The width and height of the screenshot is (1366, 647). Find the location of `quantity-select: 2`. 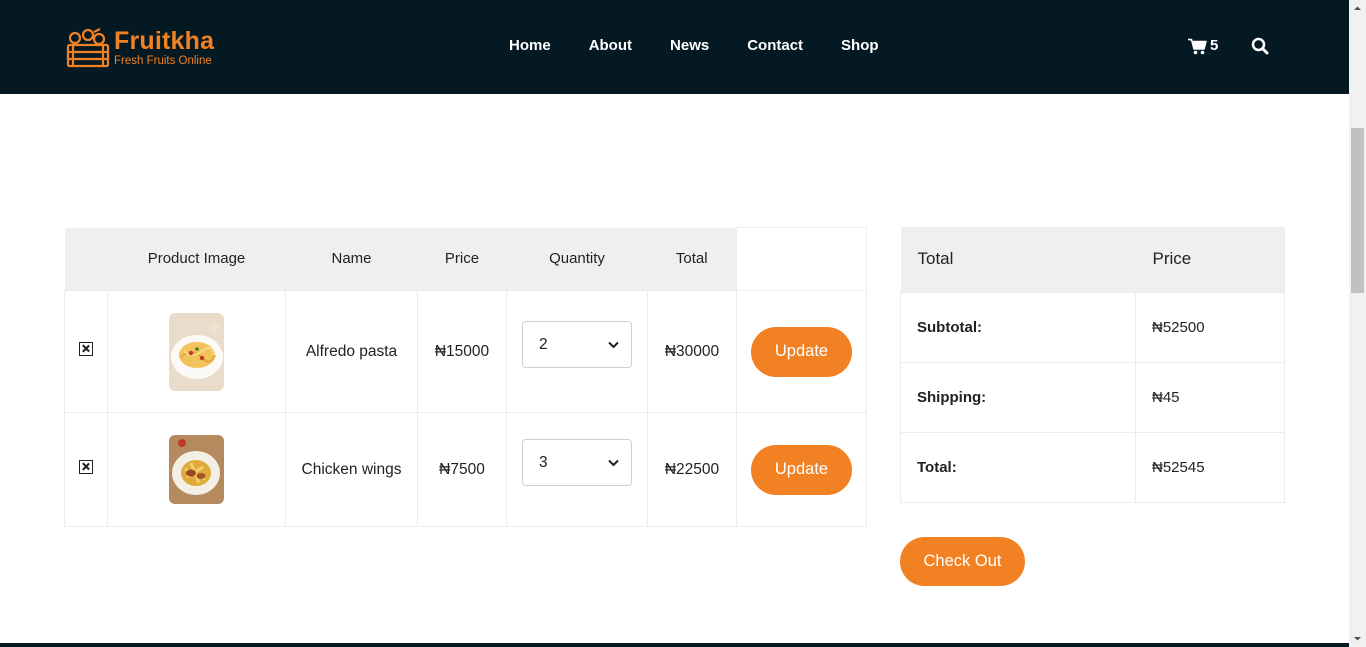

quantity-select: 2 is located at coordinates (577, 344).